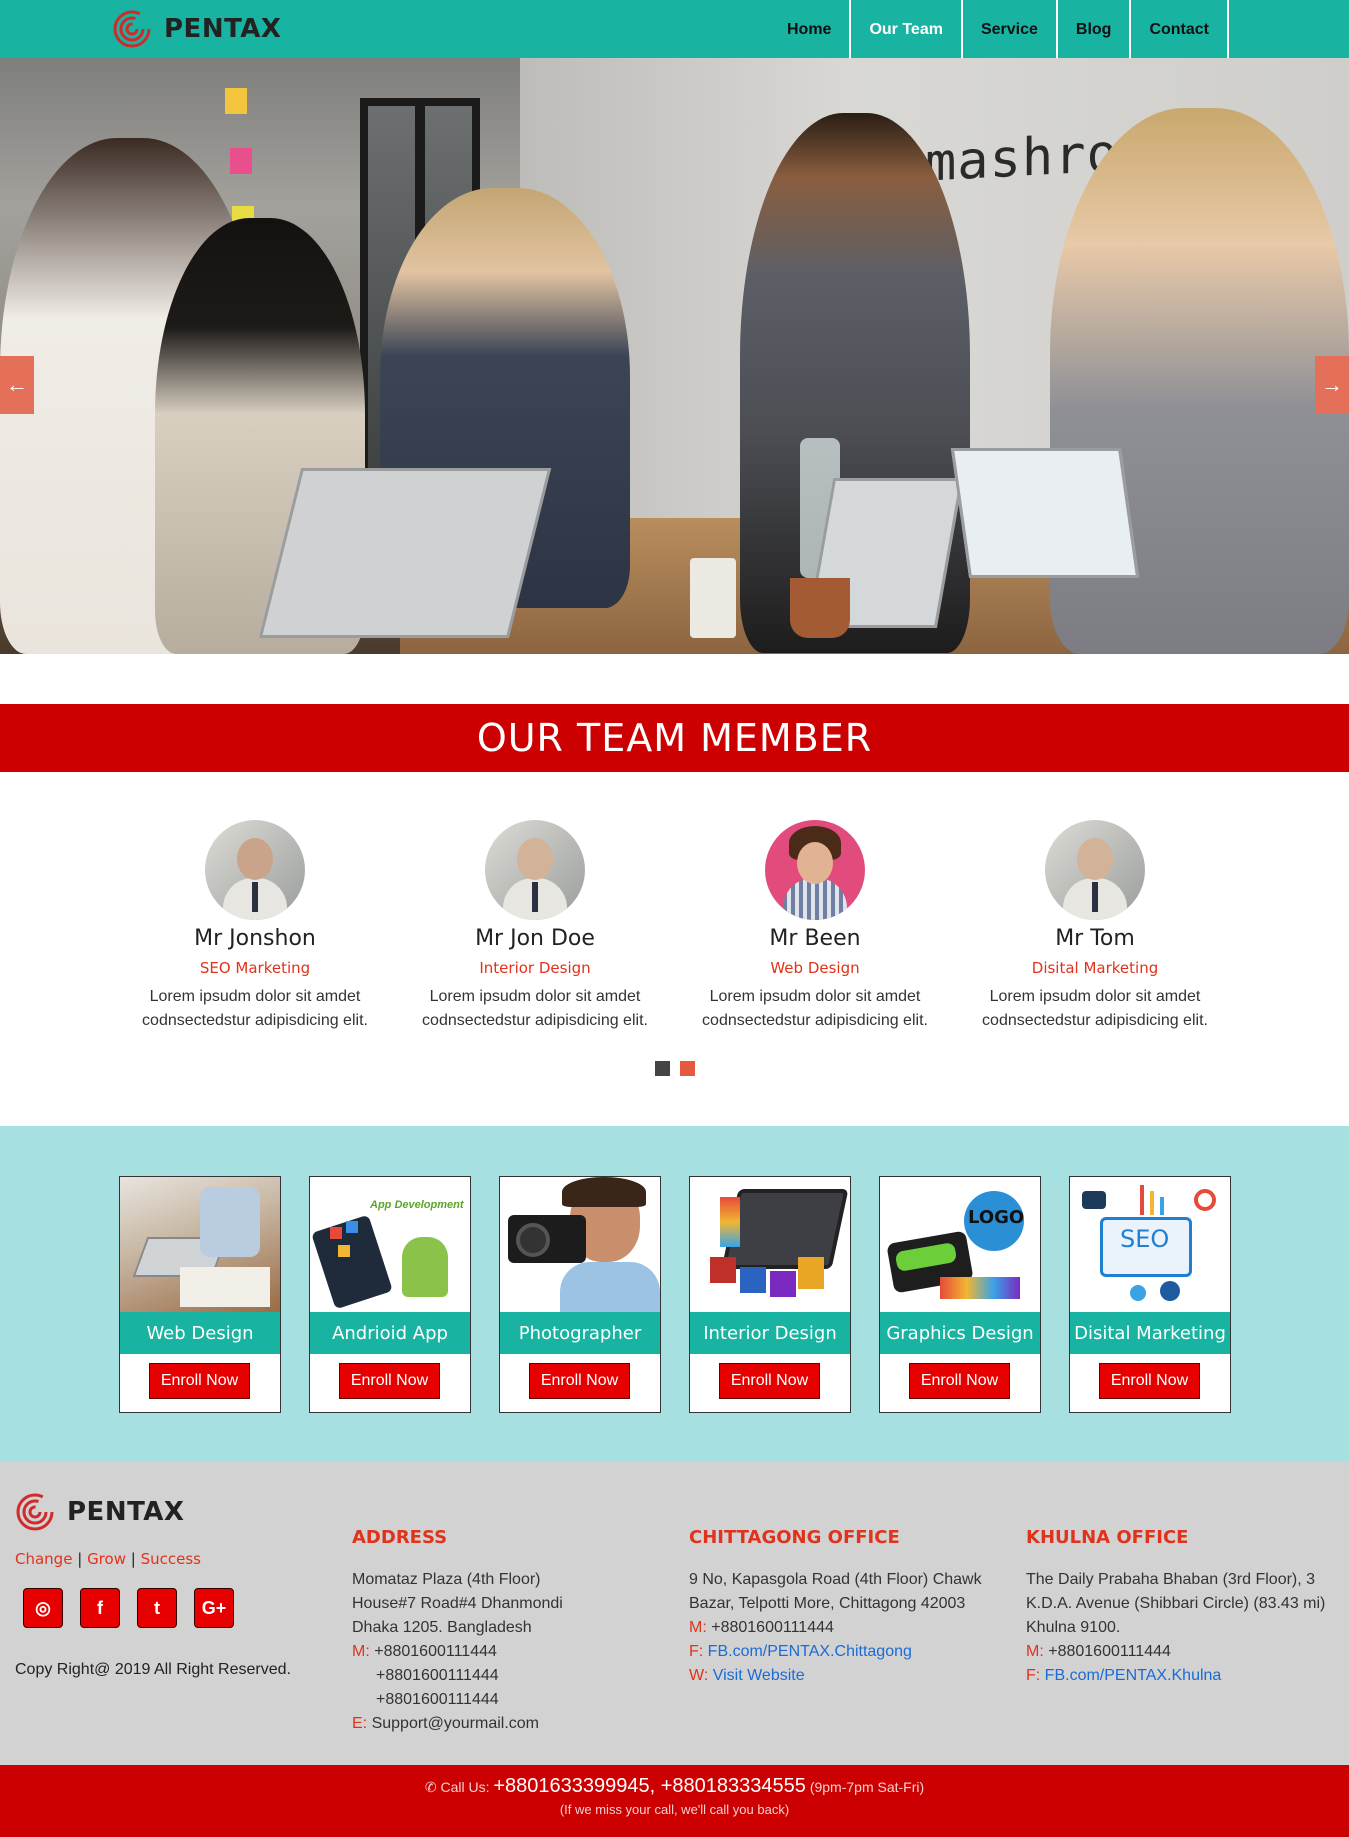 This screenshot has height=1837, width=1349. I want to click on footer-logo: PENTAX, so click(99, 1512).